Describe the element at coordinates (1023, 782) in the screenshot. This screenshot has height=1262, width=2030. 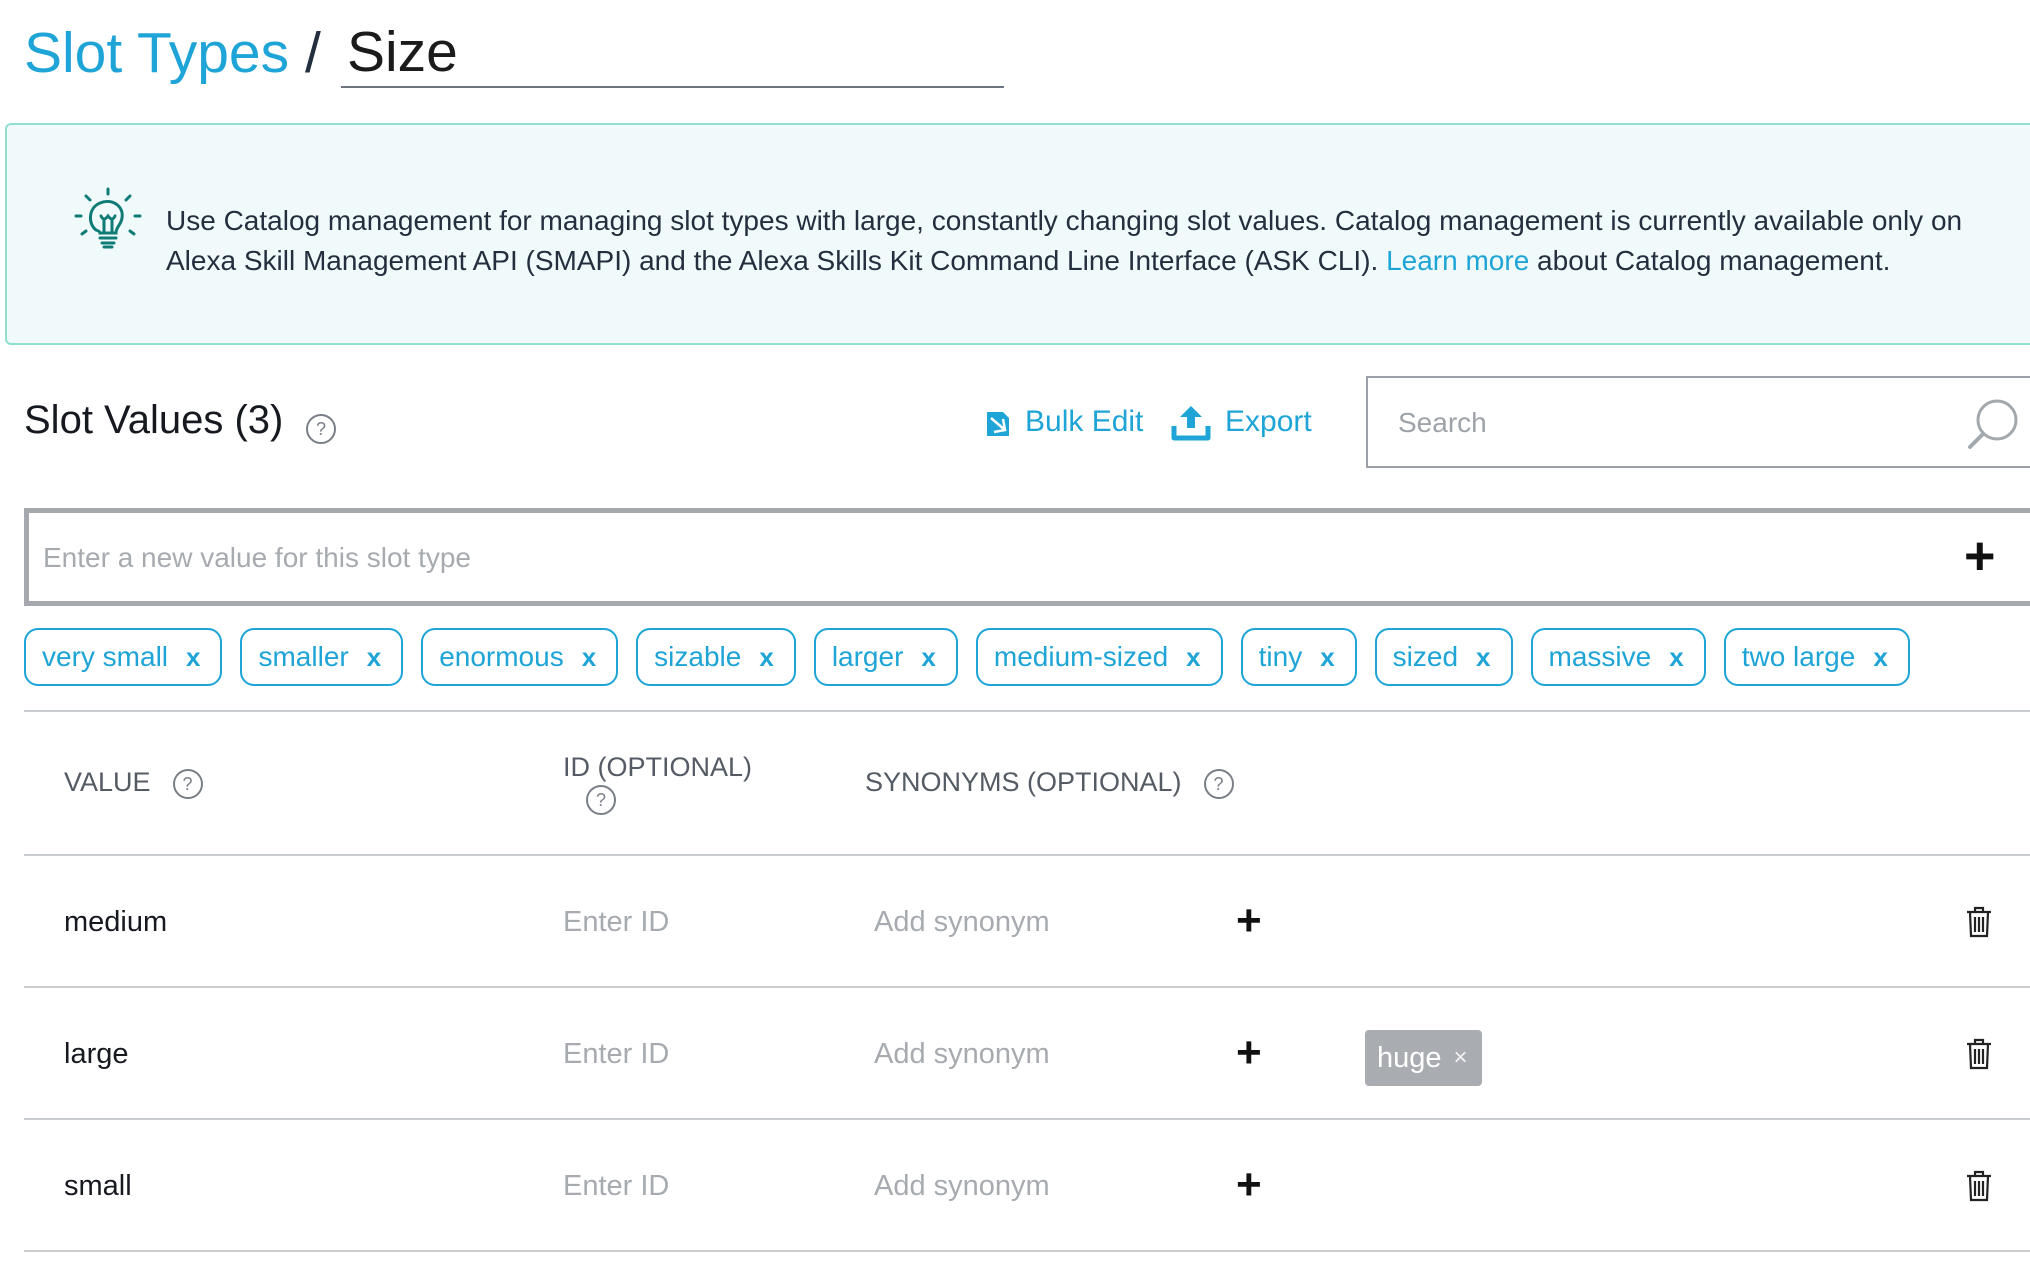
I see `column-synonyms-label: SYNONYMS (OPTIONAL)` at that location.